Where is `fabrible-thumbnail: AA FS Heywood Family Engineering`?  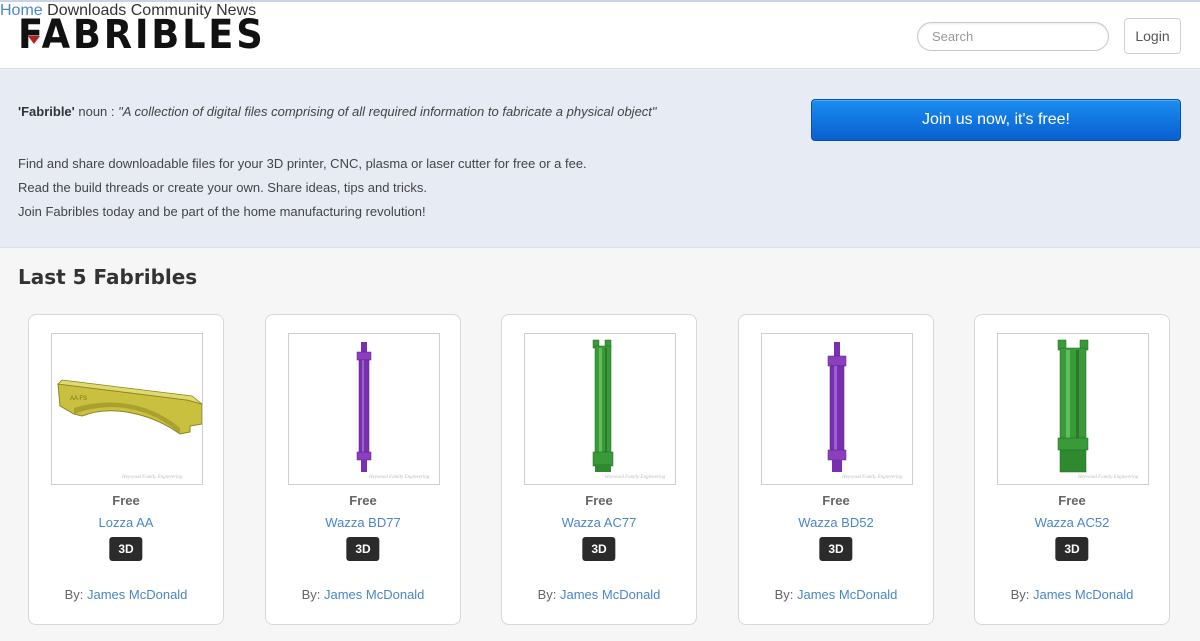 fabrible-thumbnail: AA FS Heywood Family Engineering is located at coordinates (127, 409).